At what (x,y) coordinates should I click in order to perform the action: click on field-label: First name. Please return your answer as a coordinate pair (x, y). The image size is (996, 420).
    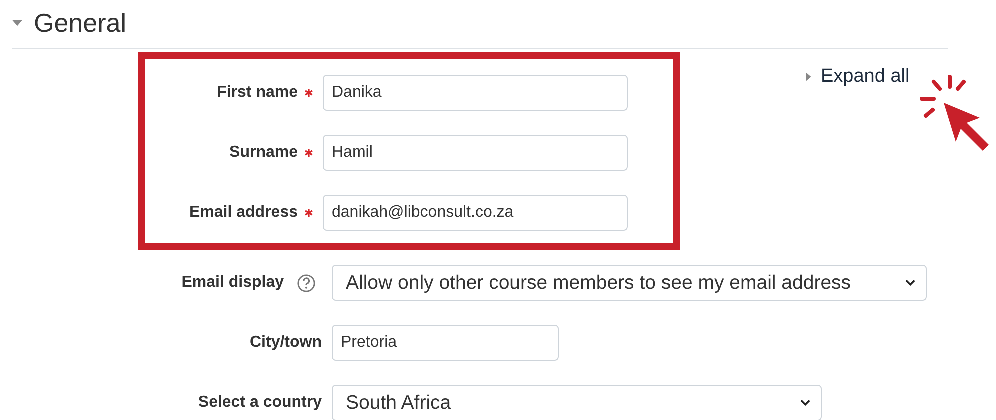
    Looking at the image, I should click on (257, 93).